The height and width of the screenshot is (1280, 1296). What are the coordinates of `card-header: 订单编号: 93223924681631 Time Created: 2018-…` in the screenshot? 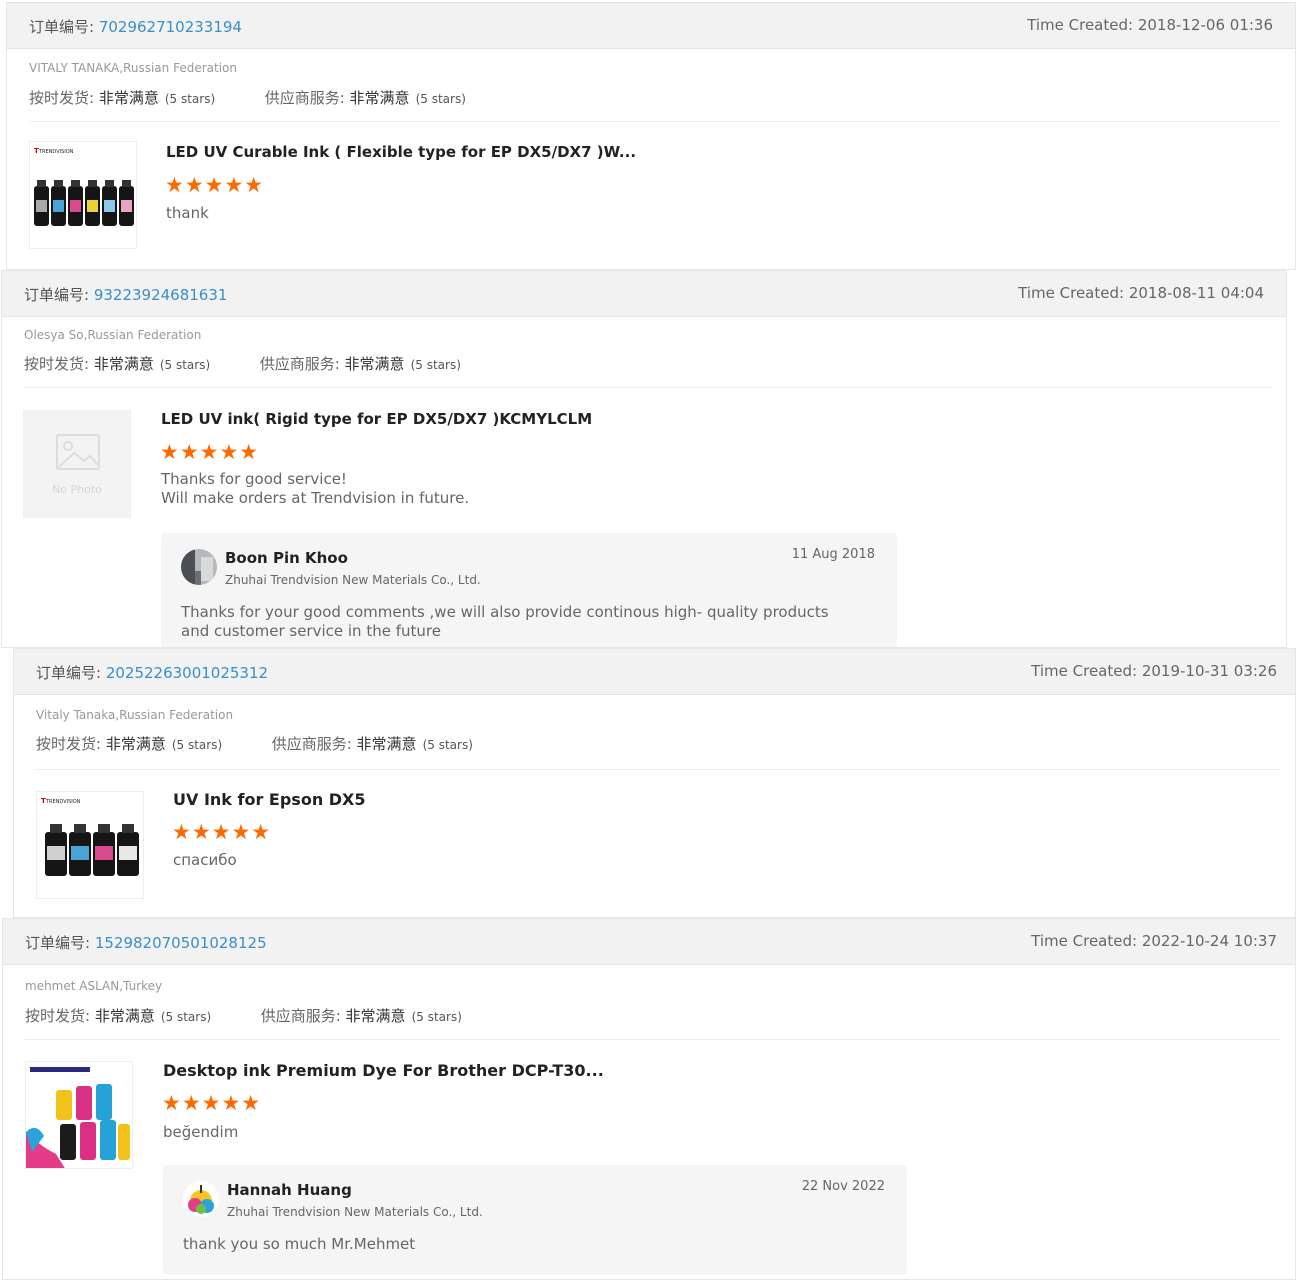 It's located at (644, 294).